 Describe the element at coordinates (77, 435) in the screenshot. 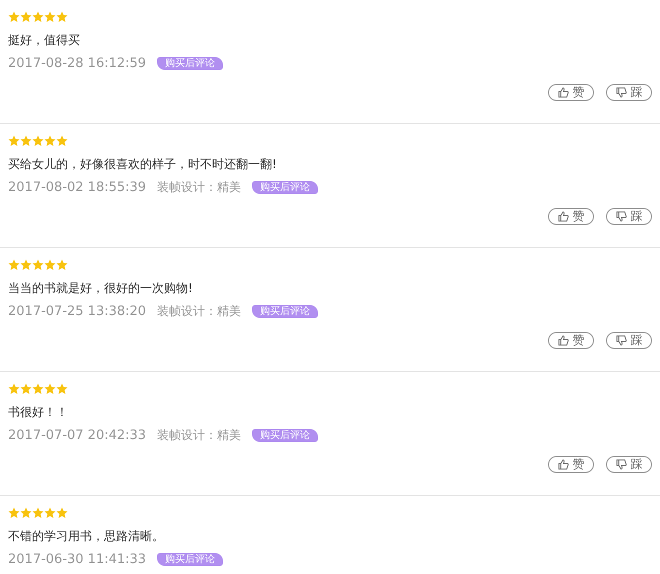

I see `review-time: 2017-07-07 20:42:33` at that location.